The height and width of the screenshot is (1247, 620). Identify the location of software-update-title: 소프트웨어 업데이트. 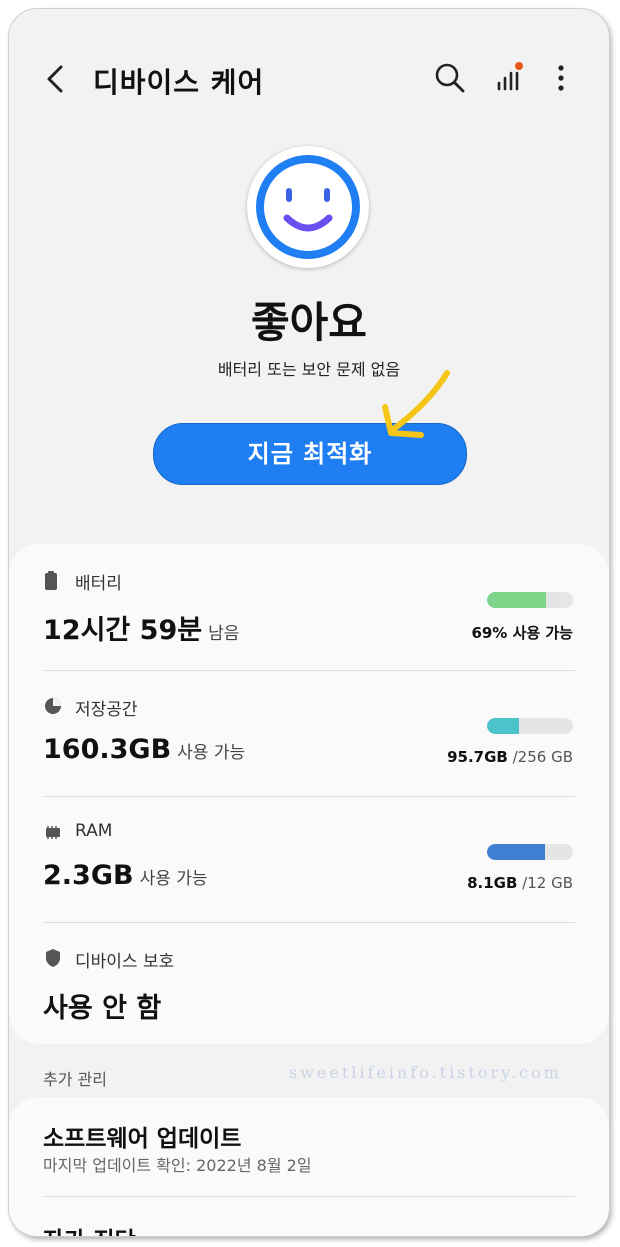
(142, 1136).